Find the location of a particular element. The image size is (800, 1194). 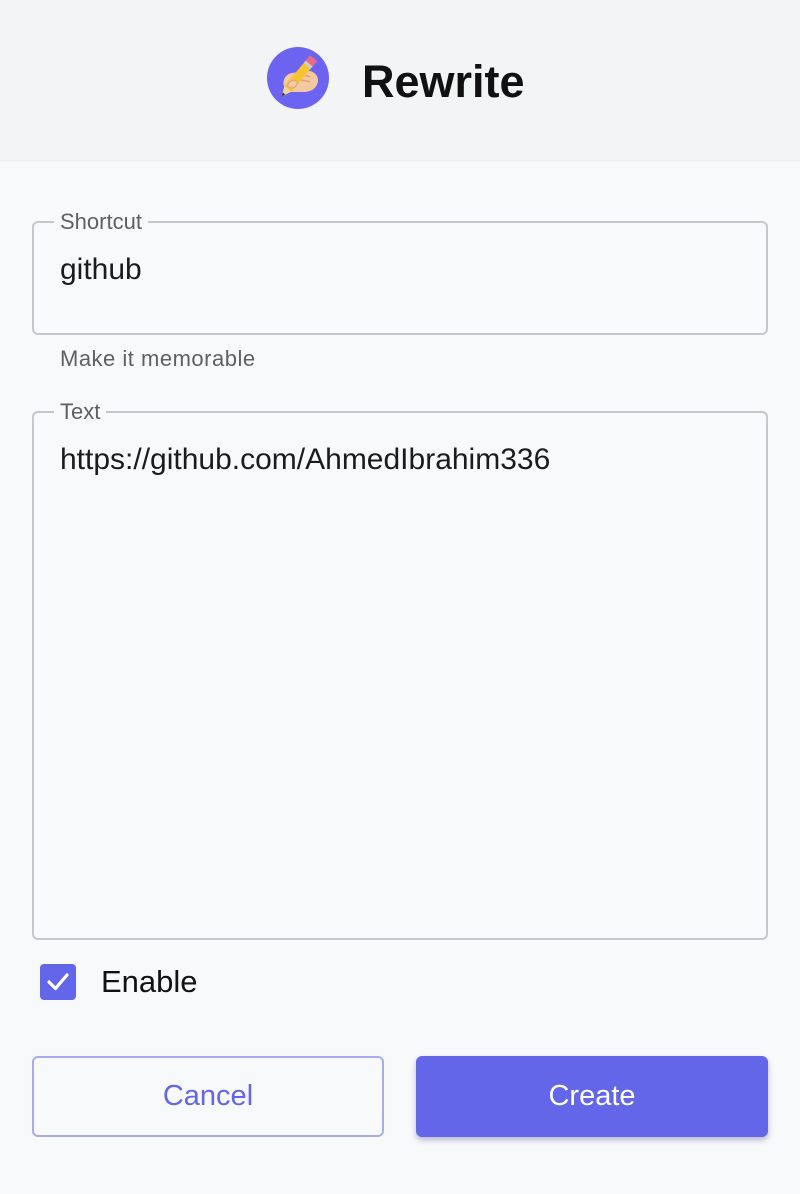

enable-checkbox is located at coordinates (58, 982).